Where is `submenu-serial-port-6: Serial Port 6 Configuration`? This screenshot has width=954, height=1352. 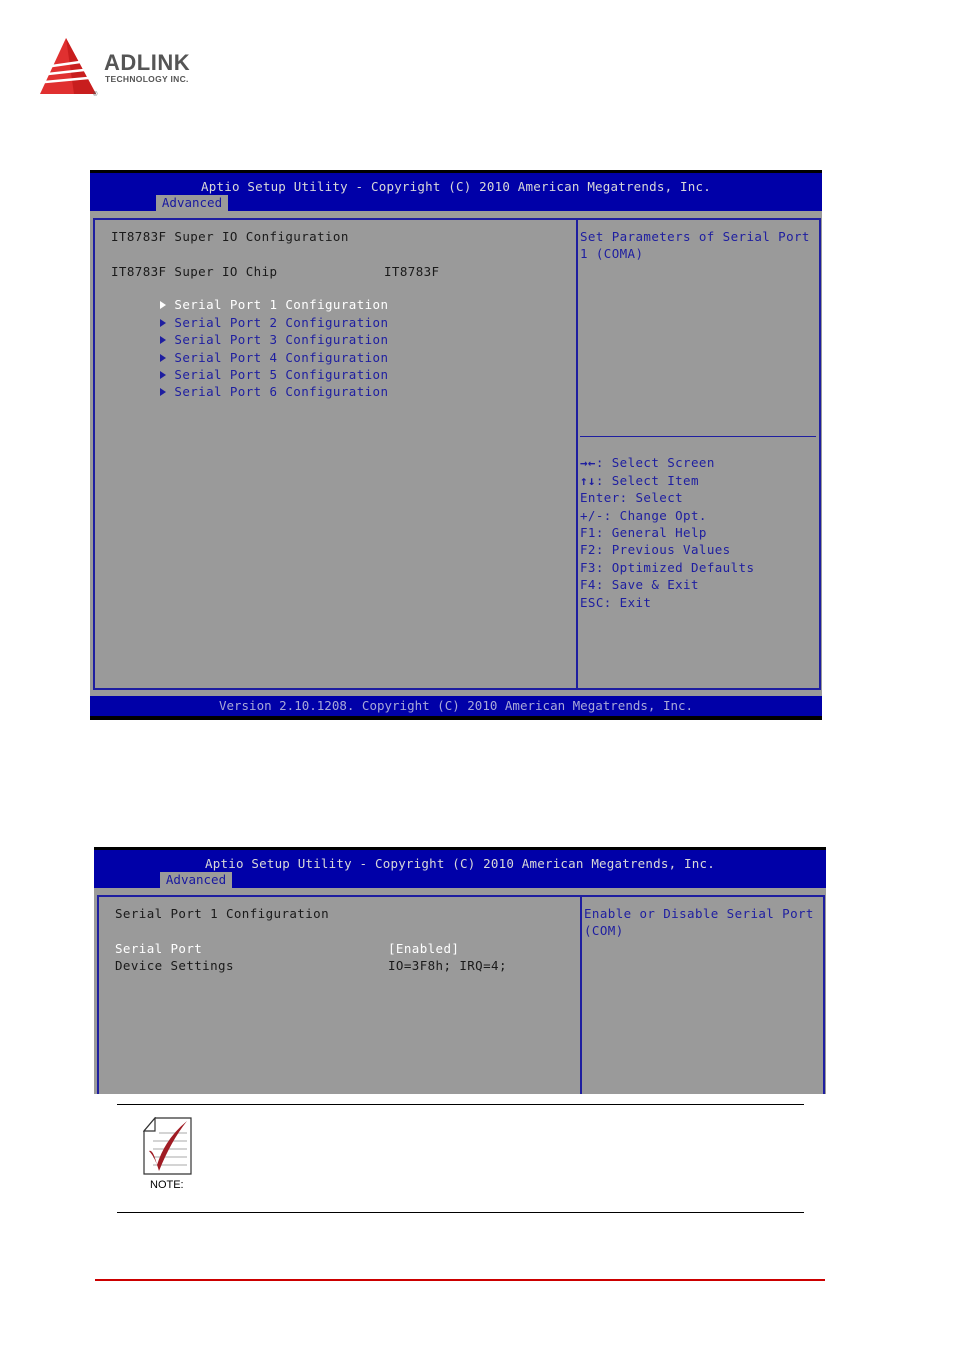
submenu-serial-port-6: Serial Port 6 Configuration is located at coordinates (242, 392).